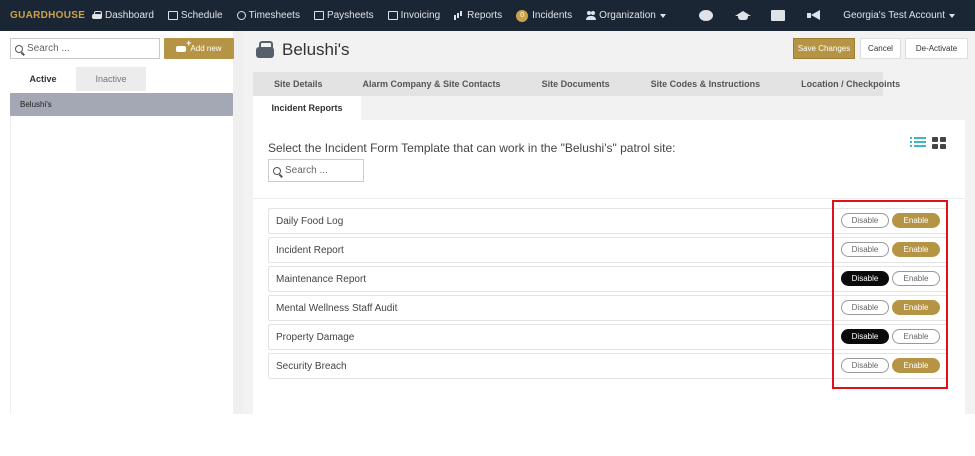 This screenshot has height=456, width=975. Describe the element at coordinates (894, 15) in the screenshot. I see `account-name: Georgia's Test Account` at that location.